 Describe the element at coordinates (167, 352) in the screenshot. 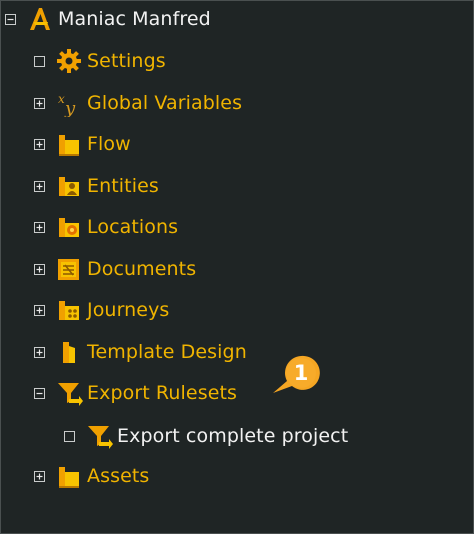

I see `tree-node-label: Template Design` at that location.